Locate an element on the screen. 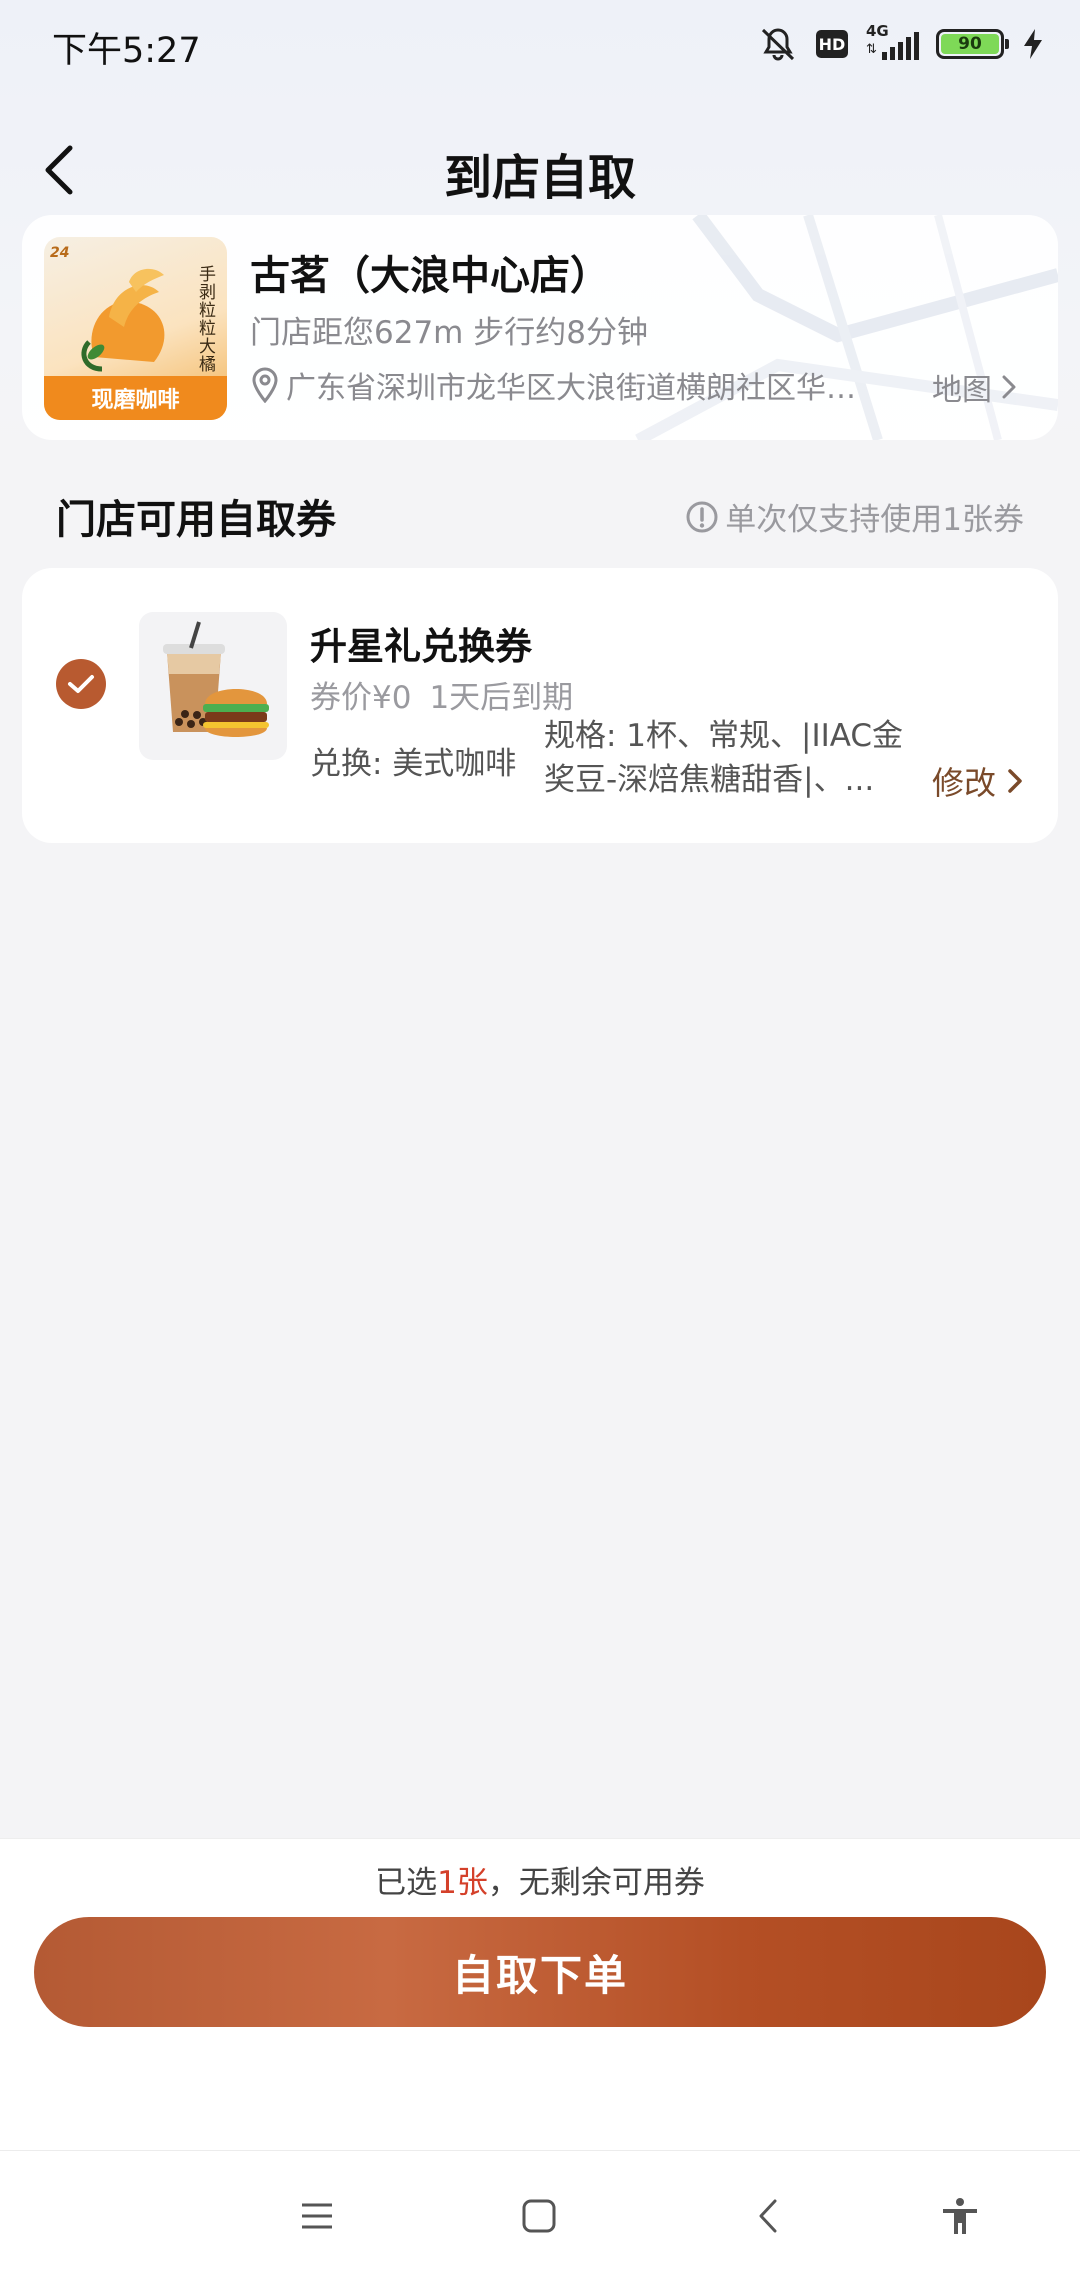 The width and height of the screenshot is (1080, 2280). status-bar: 下午5:27 HD 4G ⇅ 90 is located at coordinates (540, 45).